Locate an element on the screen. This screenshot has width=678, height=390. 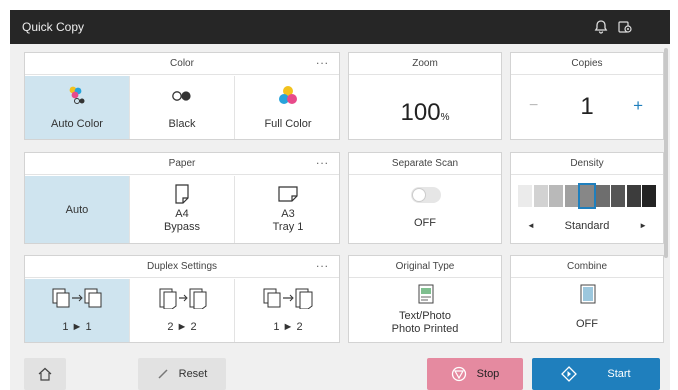
duplex-option-label: 1 ► 2 is located at coordinates (288, 327).